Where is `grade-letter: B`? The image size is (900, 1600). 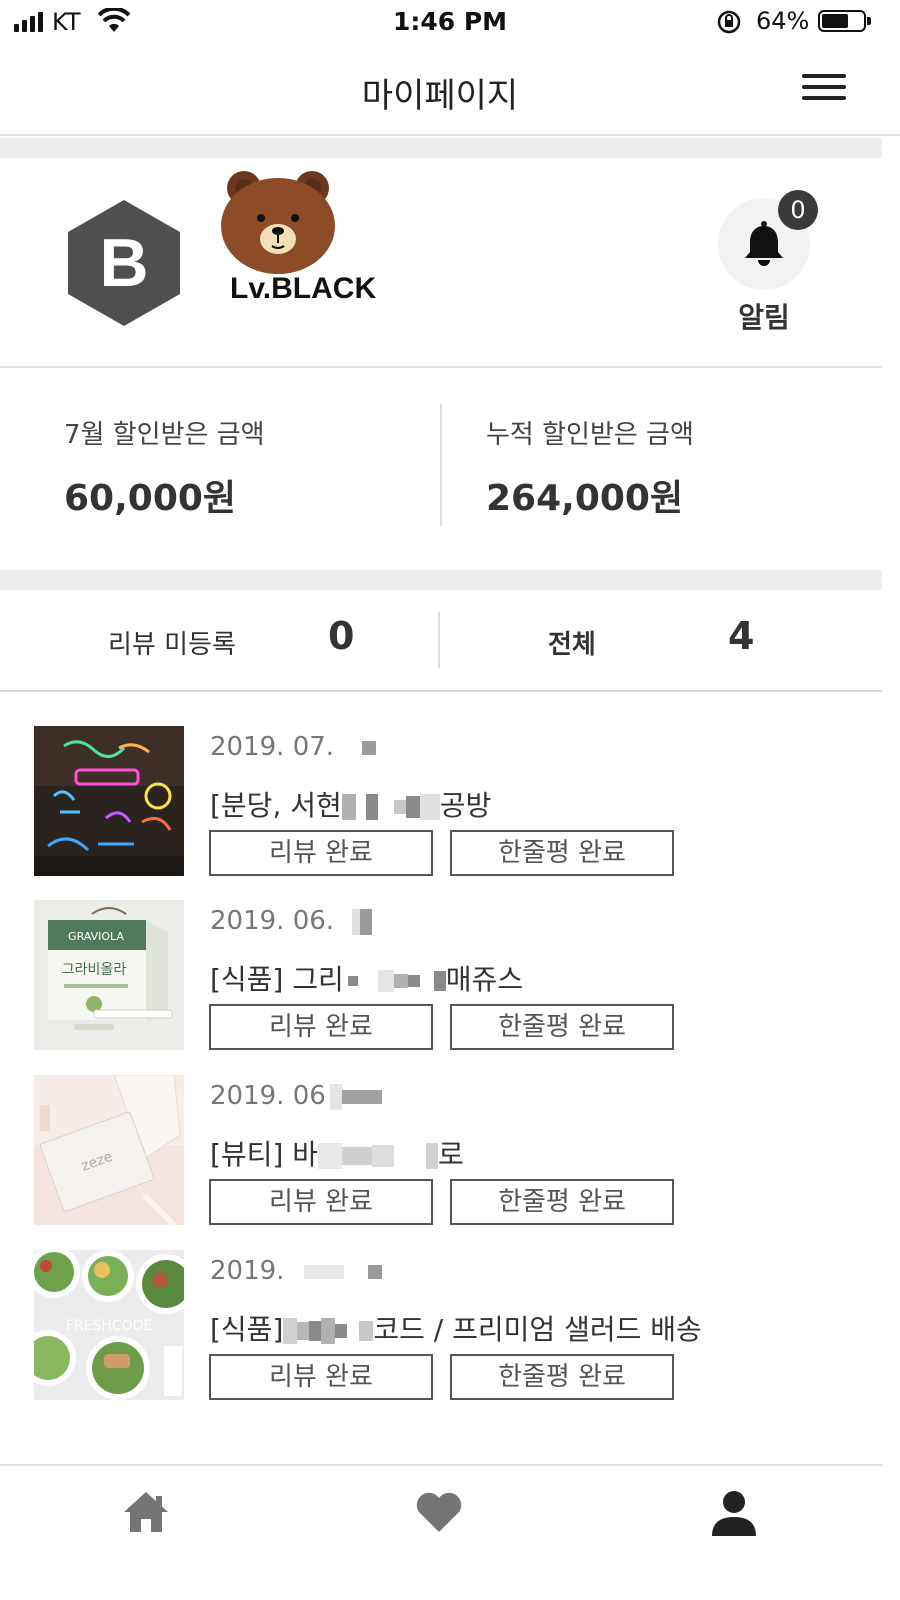
grade-letter: B is located at coordinates (123, 263).